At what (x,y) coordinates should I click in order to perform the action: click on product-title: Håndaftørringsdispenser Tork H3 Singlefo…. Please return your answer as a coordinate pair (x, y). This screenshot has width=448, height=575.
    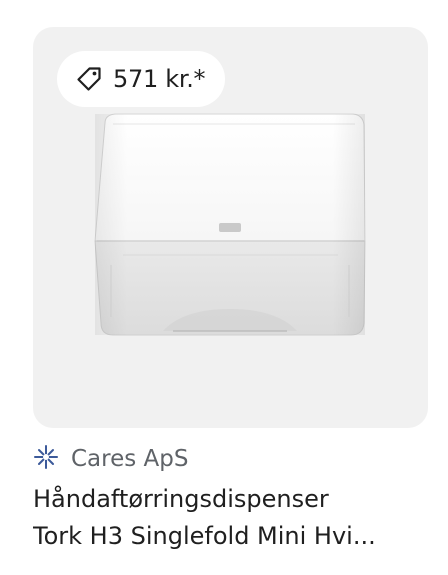
    Looking at the image, I should click on (235, 518).